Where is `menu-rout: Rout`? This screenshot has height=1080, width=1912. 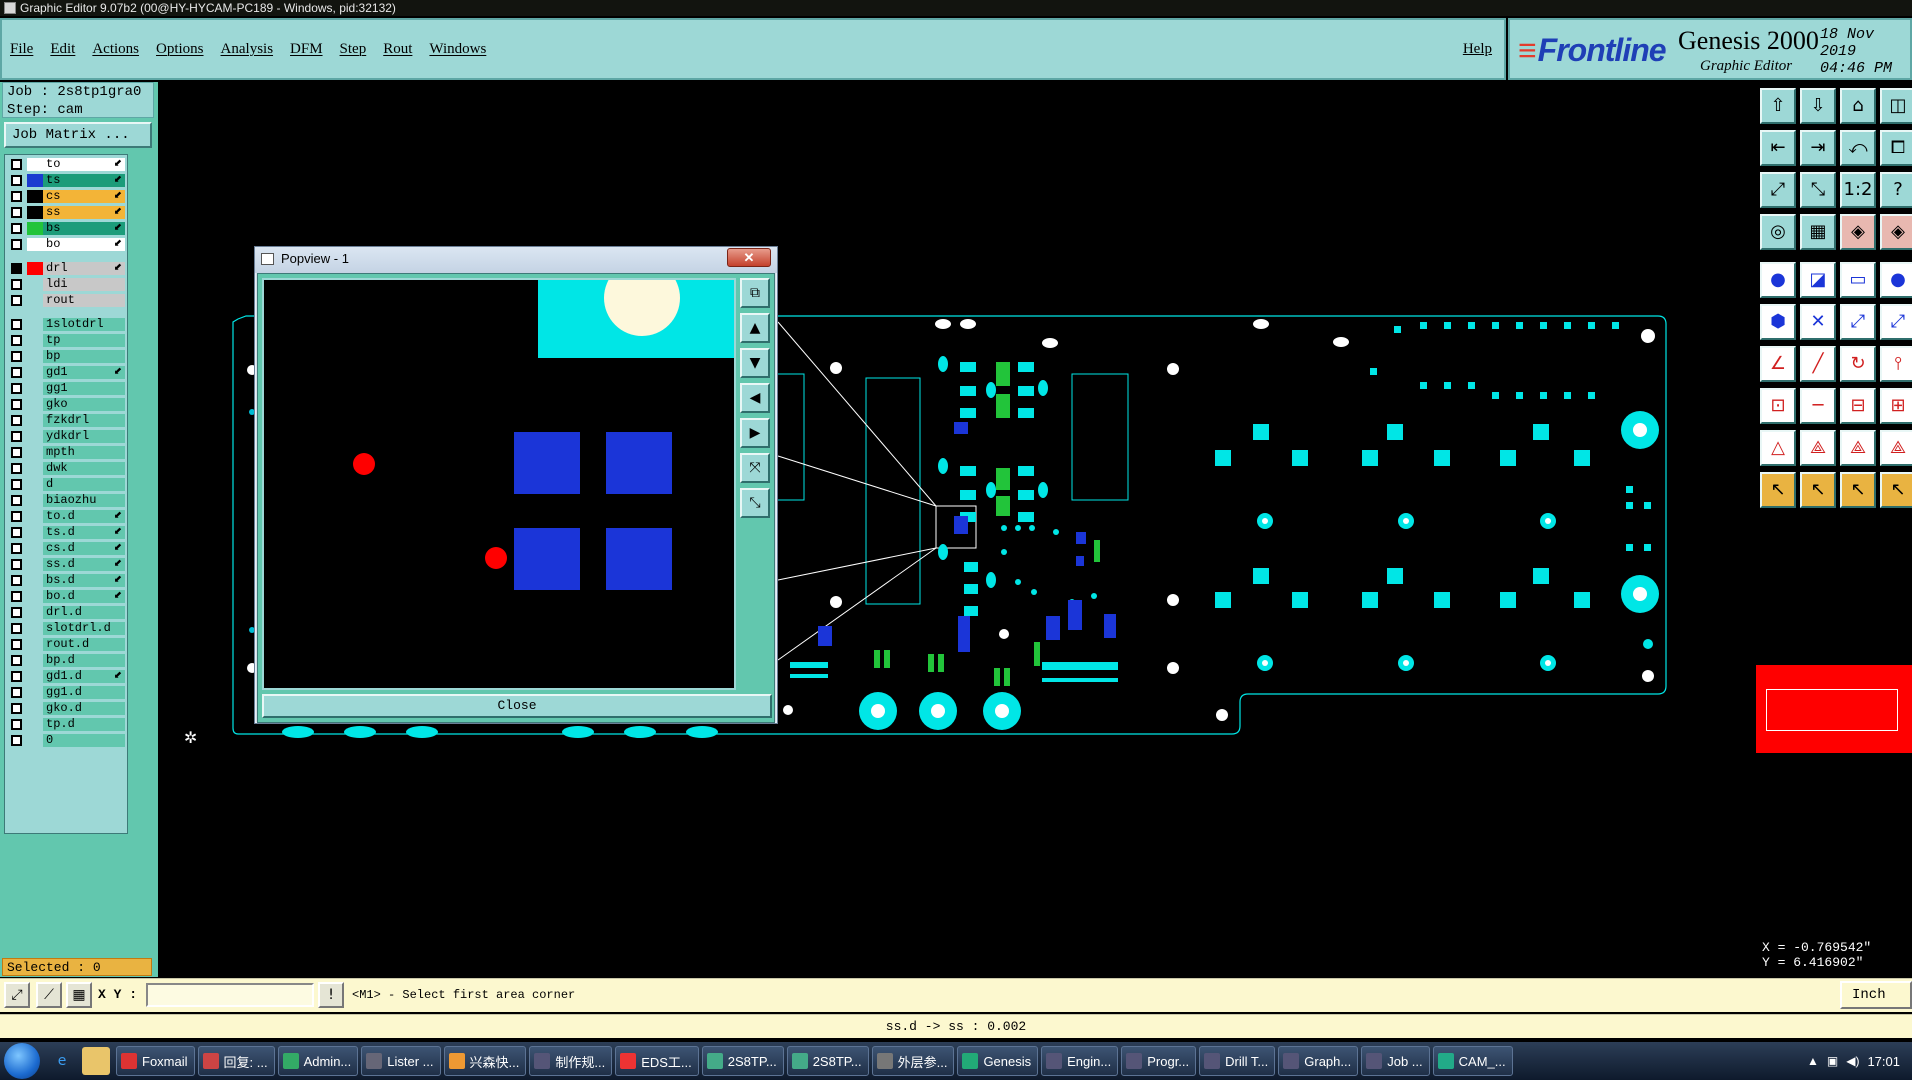 menu-rout: Rout is located at coordinates (397, 49).